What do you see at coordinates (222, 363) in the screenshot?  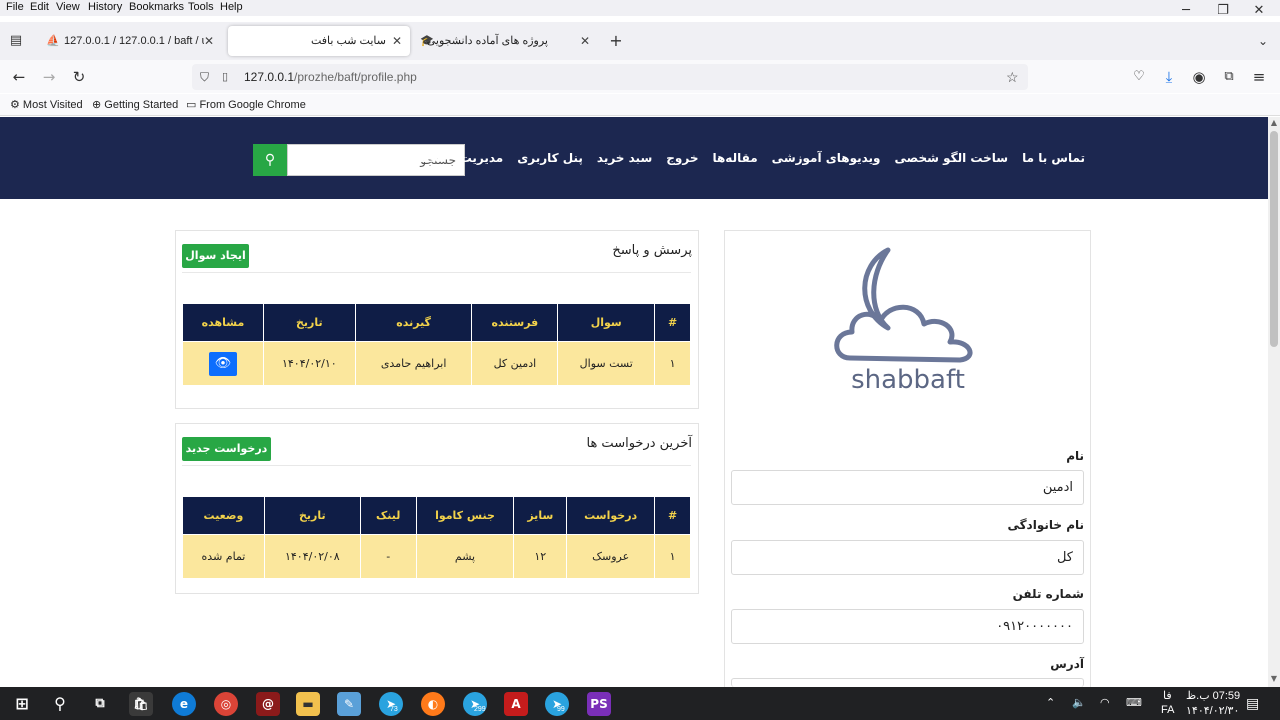 I see `view-eye-button: 👁` at bounding box center [222, 363].